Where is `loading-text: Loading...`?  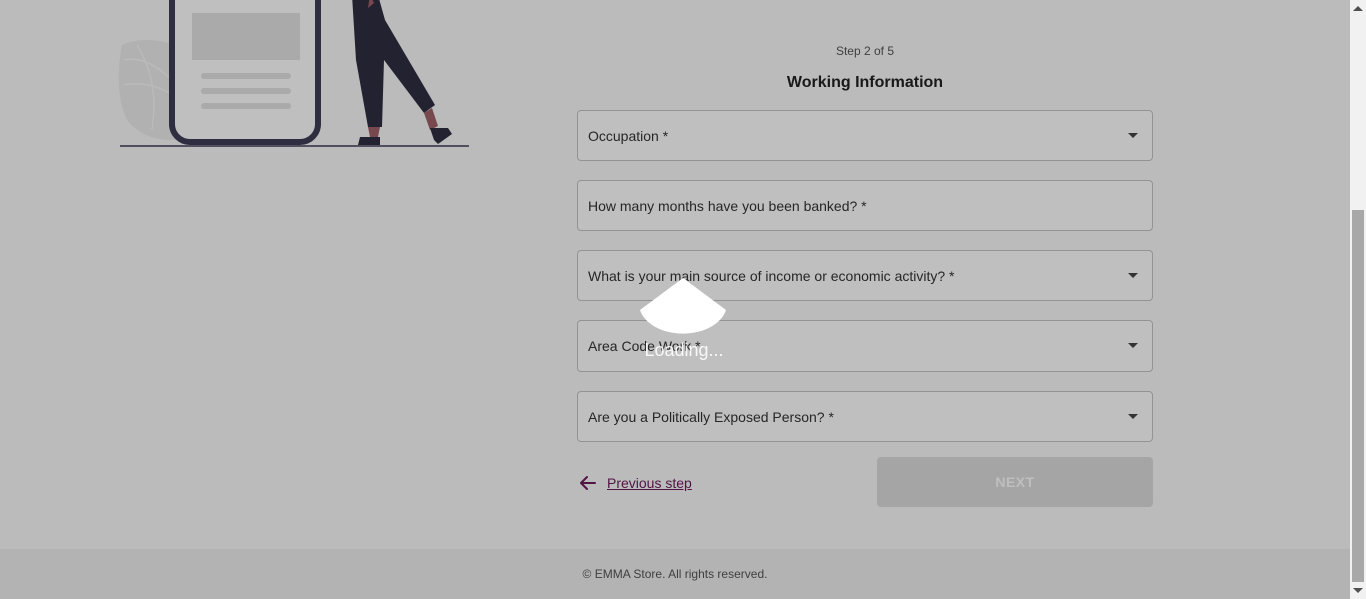 loading-text: Loading... is located at coordinates (684, 350).